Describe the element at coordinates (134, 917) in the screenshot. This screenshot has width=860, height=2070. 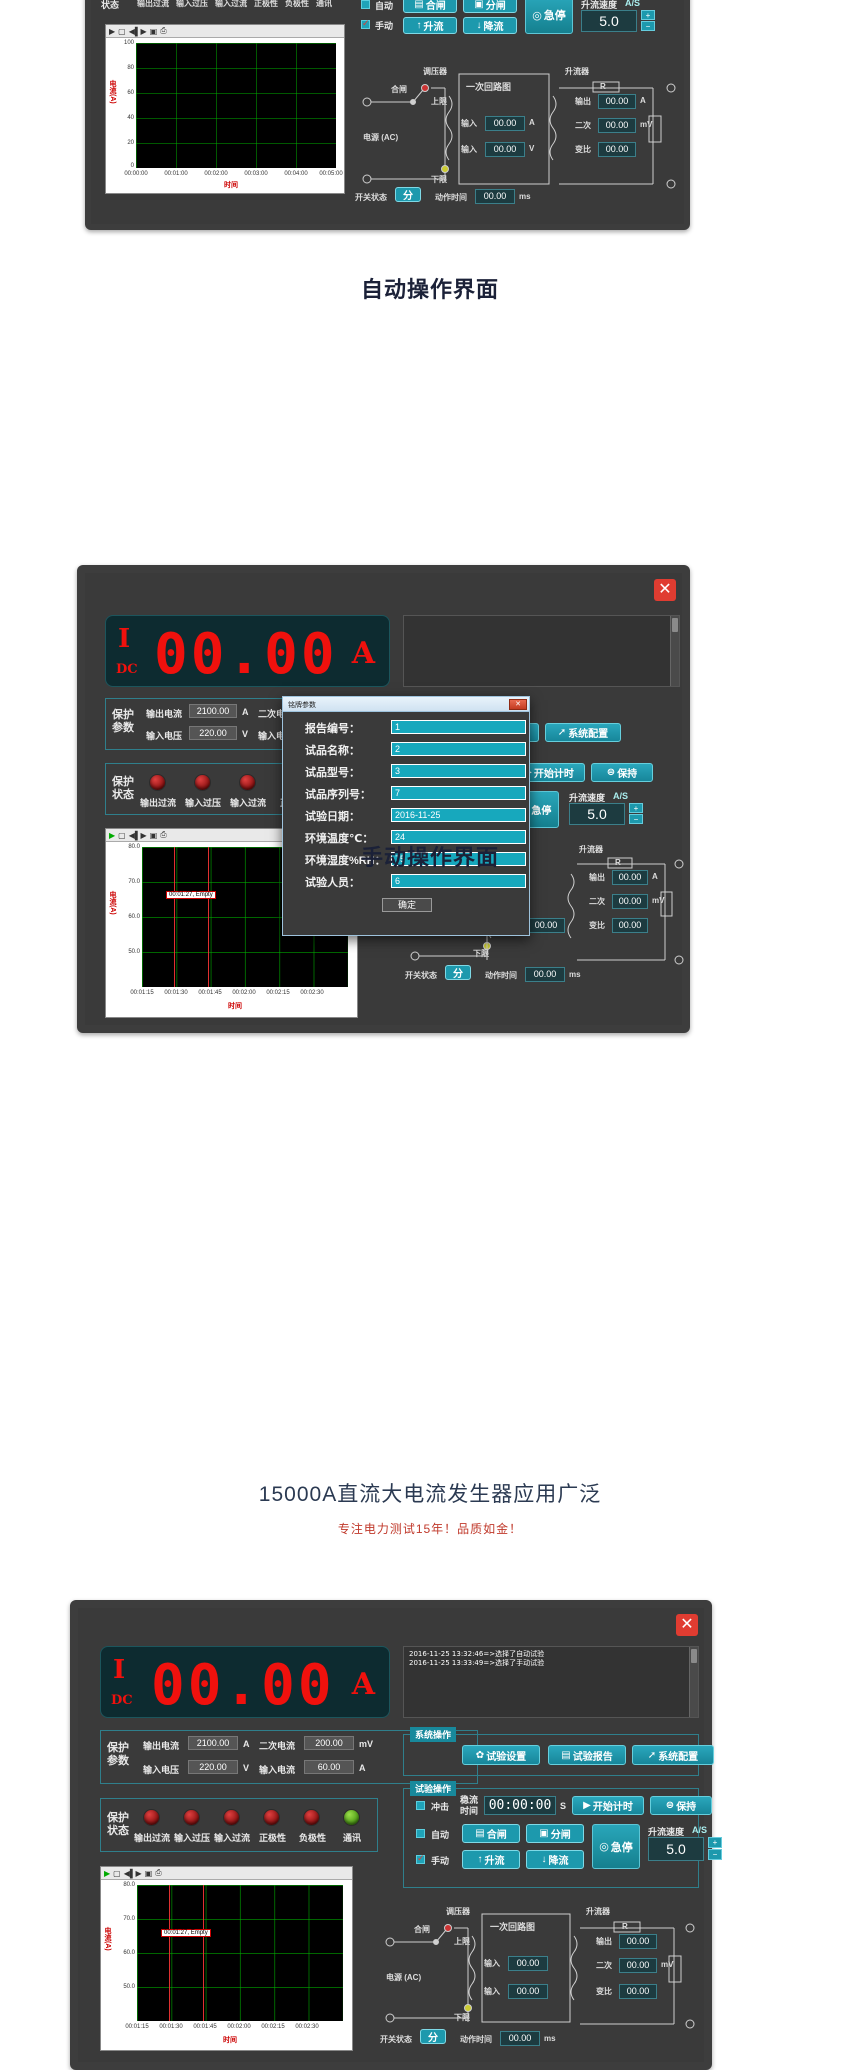
I see `ytick: 60.0` at that location.